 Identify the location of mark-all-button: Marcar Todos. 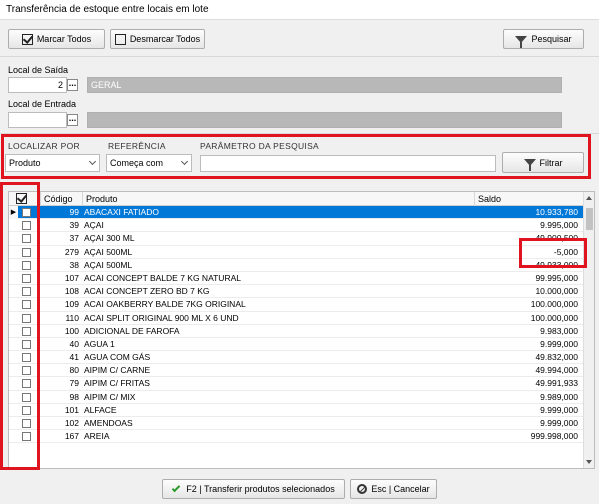
(56, 39).